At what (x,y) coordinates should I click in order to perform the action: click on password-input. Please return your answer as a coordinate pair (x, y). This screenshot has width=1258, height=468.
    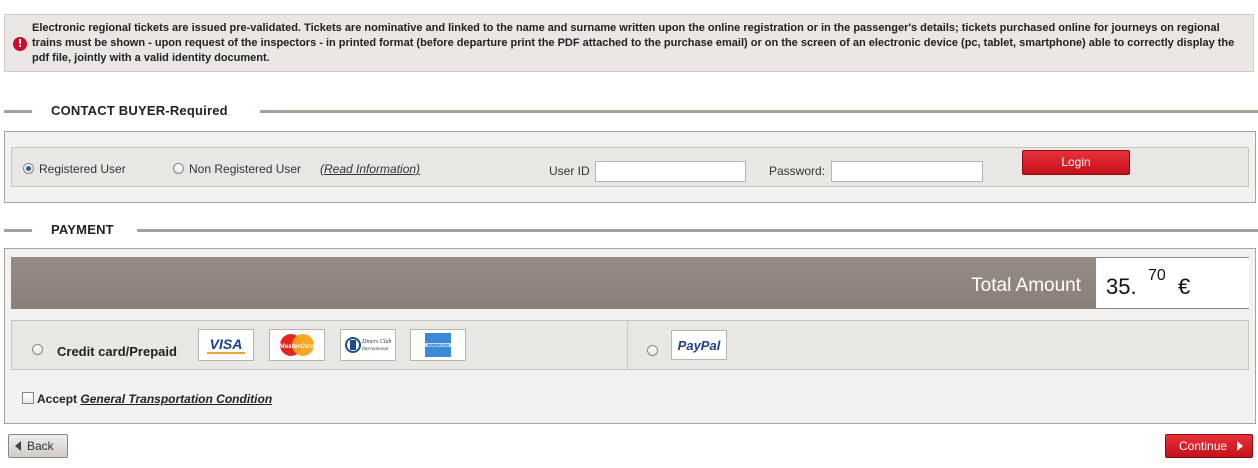
    Looking at the image, I should click on (907, 171).